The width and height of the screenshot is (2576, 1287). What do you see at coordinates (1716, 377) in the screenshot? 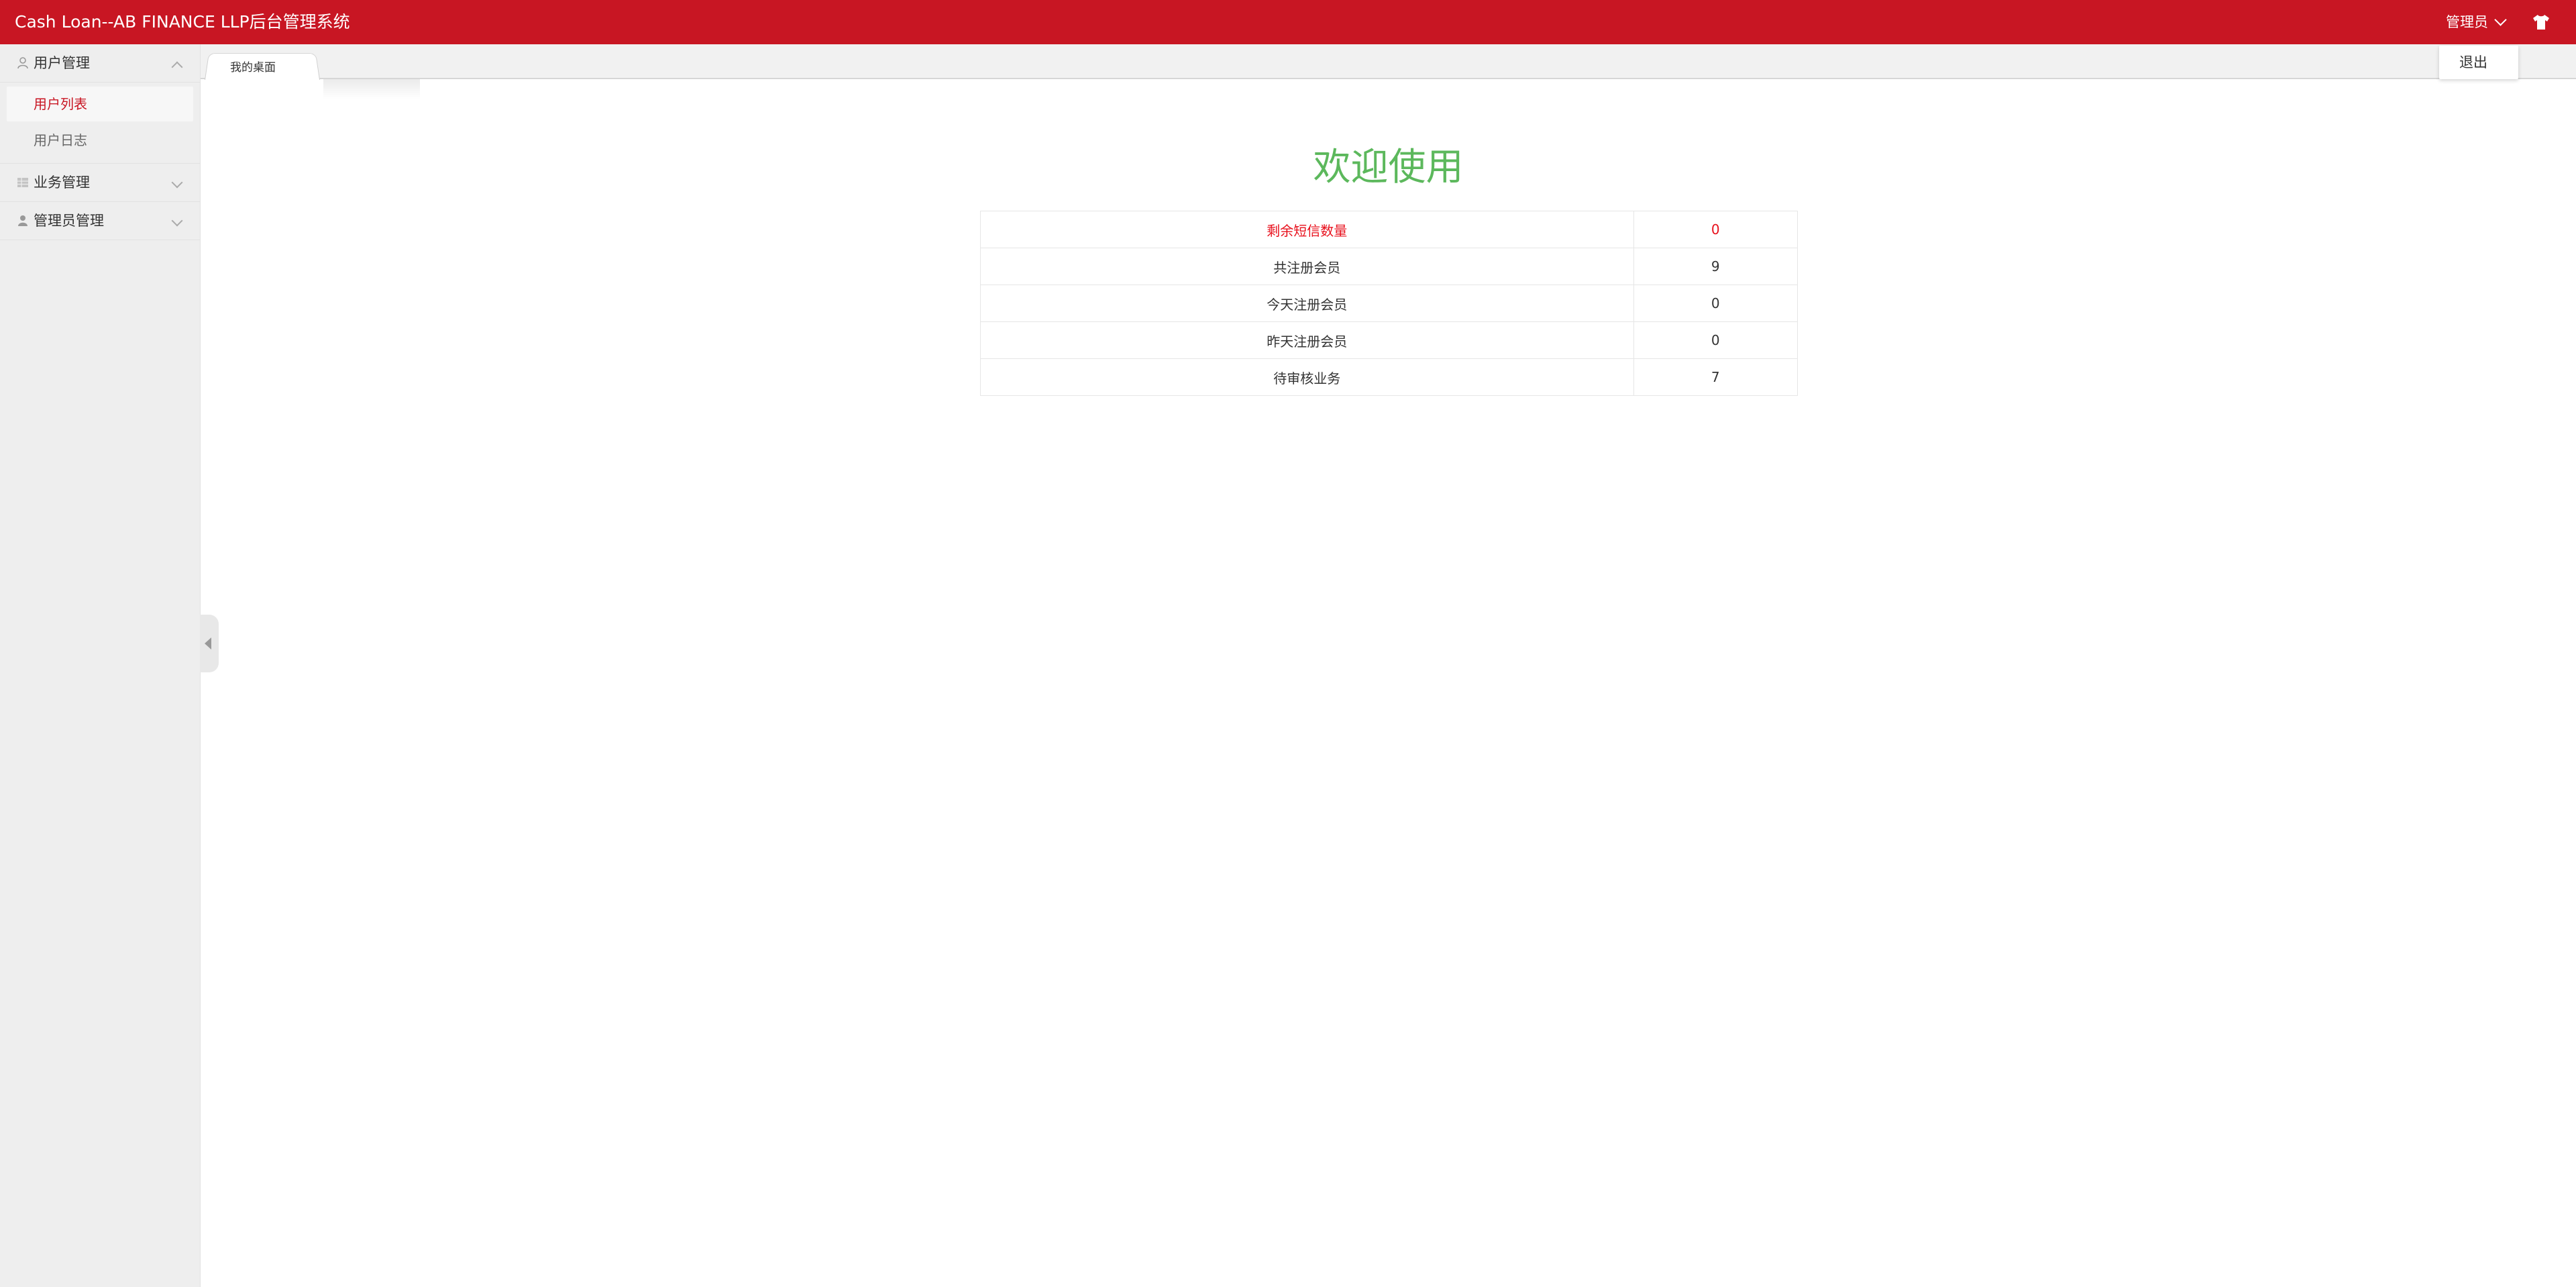
I see `stat-value: 7` at bounding box center [1716, 377].